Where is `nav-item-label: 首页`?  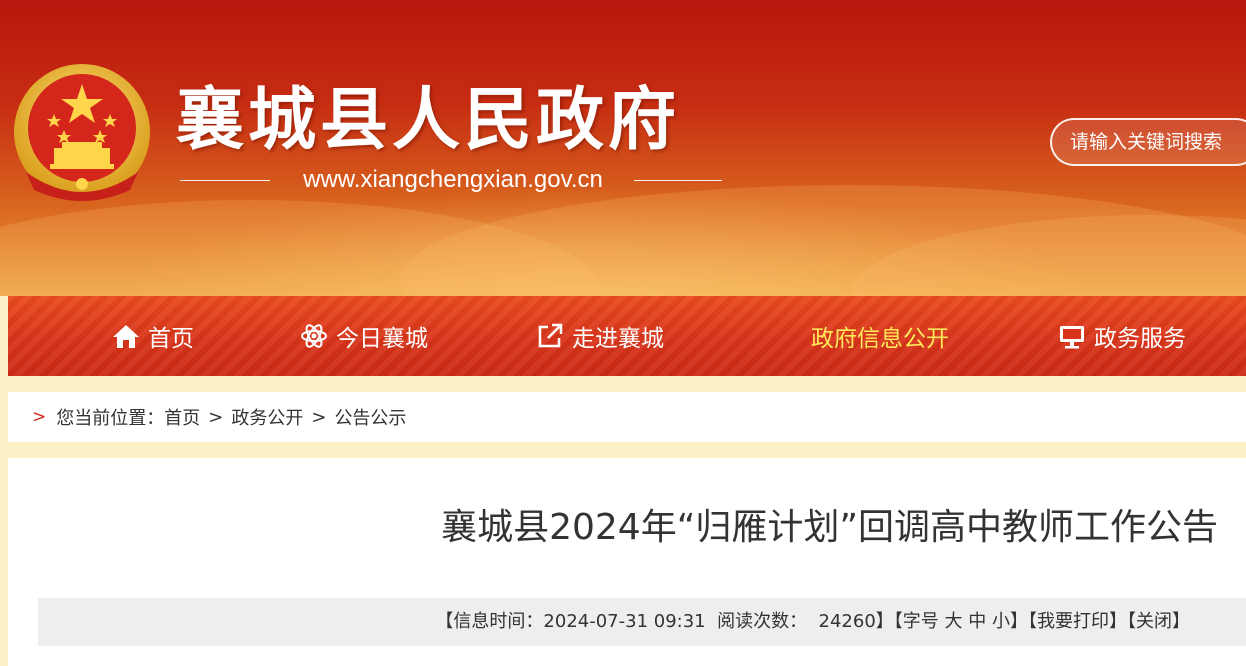
nav-item-label: 首页 is located at coordinates (171, 339).